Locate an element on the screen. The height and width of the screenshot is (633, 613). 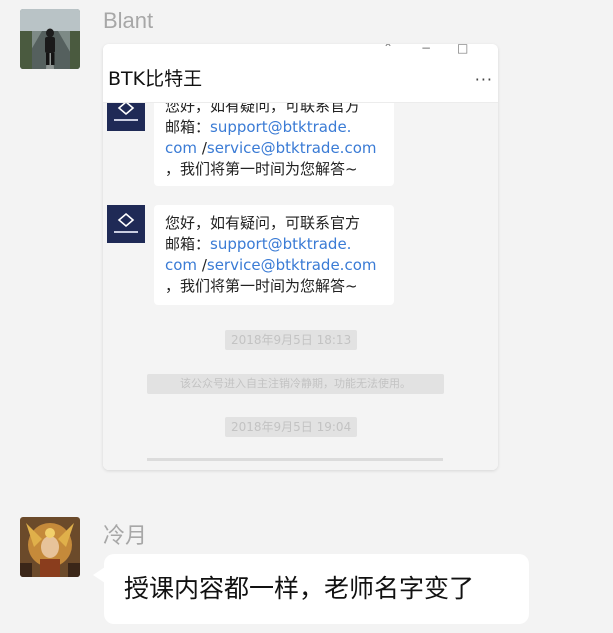
sender-name: Blant is located at coordinates (128, 20).